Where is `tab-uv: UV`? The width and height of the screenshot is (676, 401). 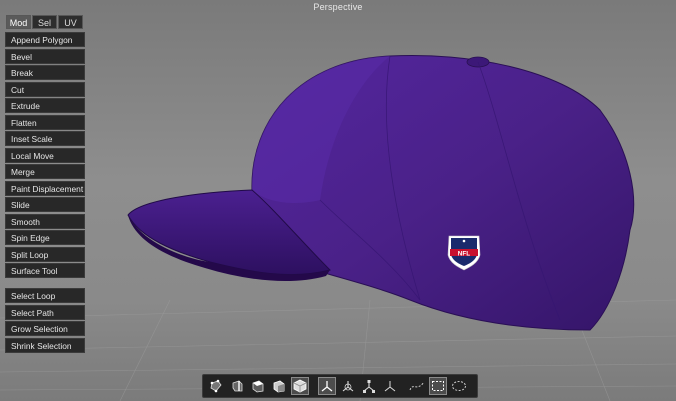 tab-uv: UV is located at coordinates (70, 22).